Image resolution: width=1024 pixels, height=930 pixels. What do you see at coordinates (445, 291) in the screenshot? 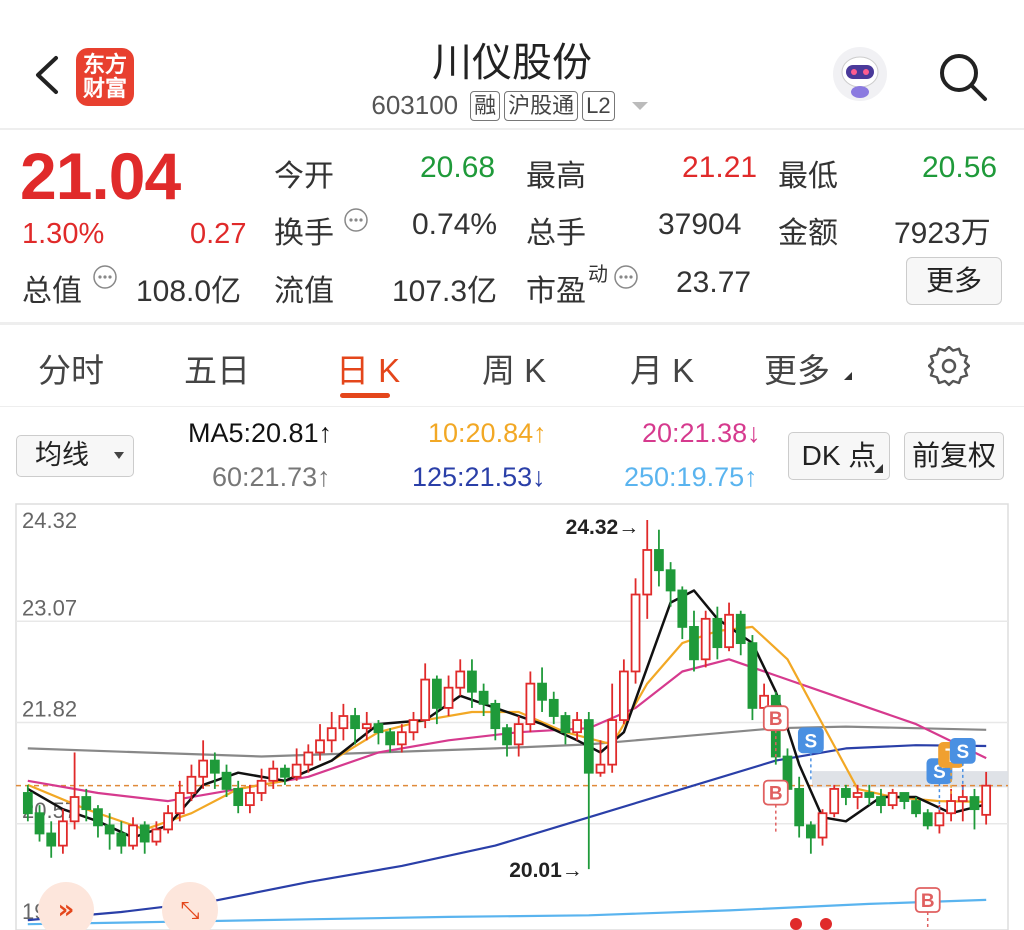
I see `float-value: 107.3亿` at bounding box center [445, 291].